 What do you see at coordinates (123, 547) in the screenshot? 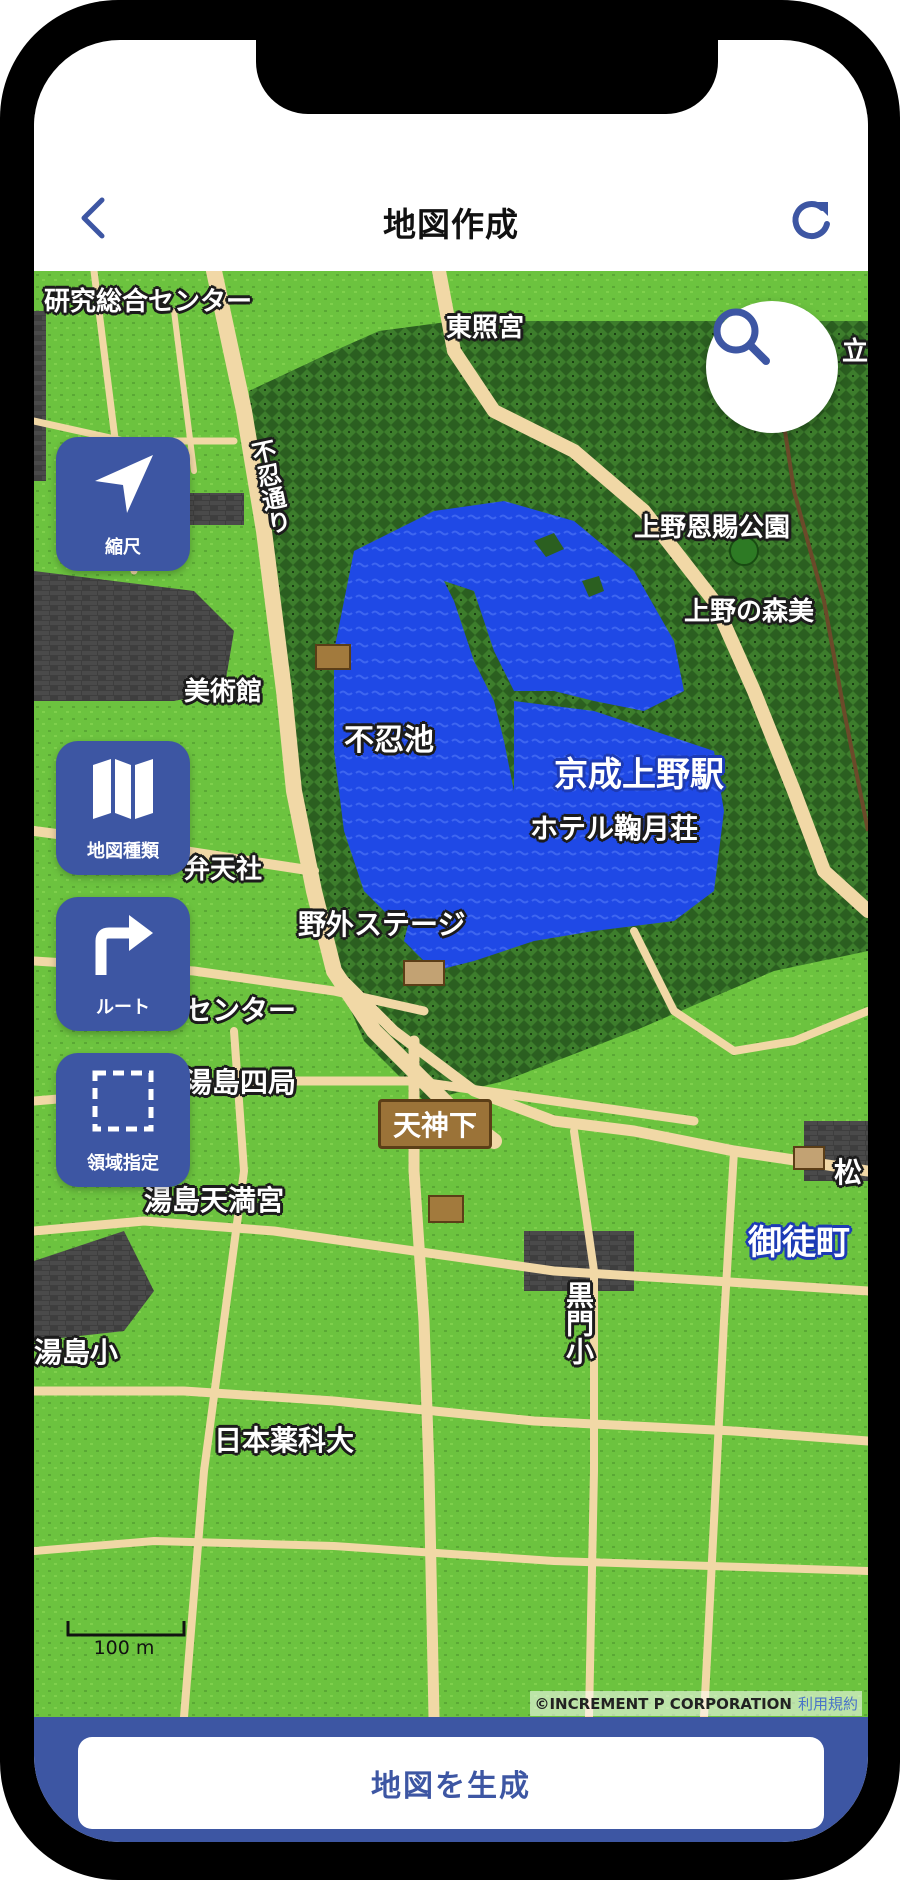
I see `scale-button-label: 縮尺` at bounding box center [123, 547].